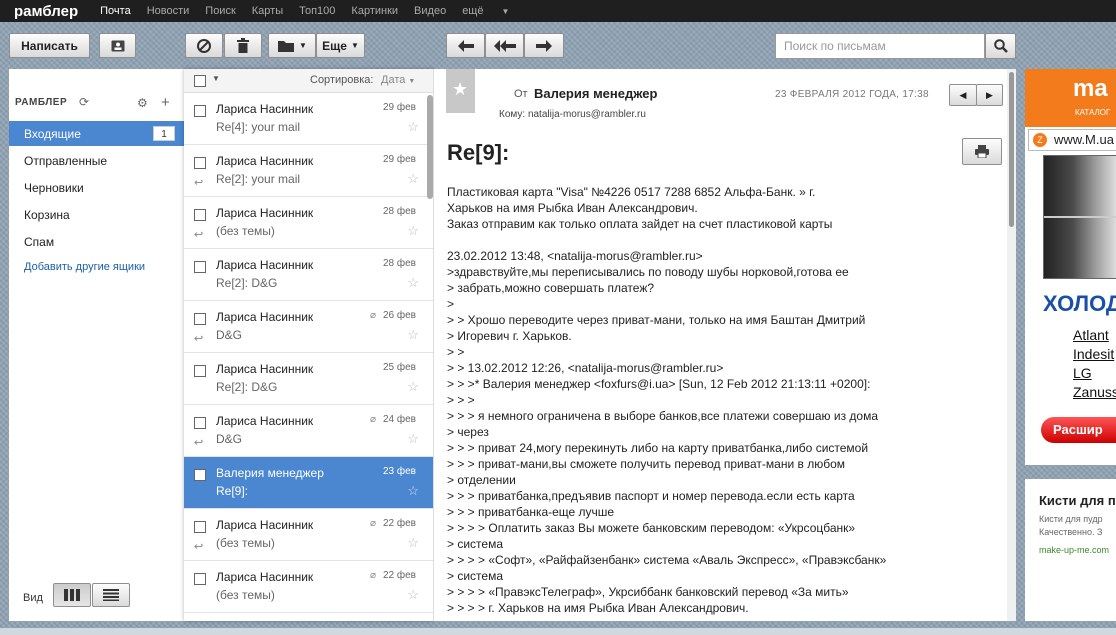 Image resolution: width=1116 pixels, height=635 pixels. I want to click on ad-brand-link: Zanuss, so click(1094, 392).